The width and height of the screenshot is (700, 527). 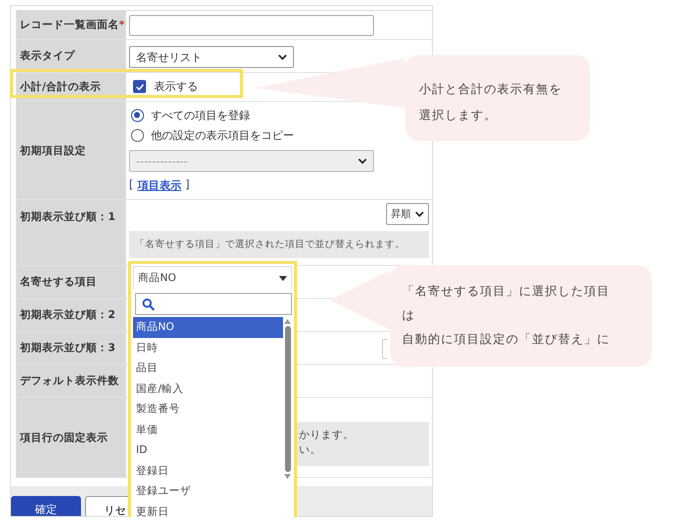 What do you see at coordinates (212, 277) in the screenshot?
I see `select-field: 商品NO` at bounding box center [212, 277].